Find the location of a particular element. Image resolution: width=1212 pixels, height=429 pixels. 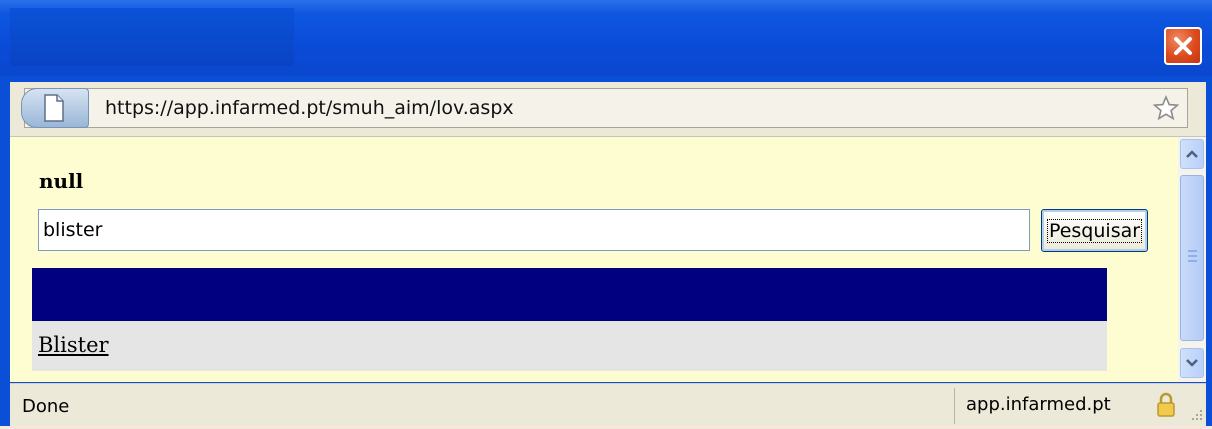

result-link: Blister is located at coordinates (73, 345).